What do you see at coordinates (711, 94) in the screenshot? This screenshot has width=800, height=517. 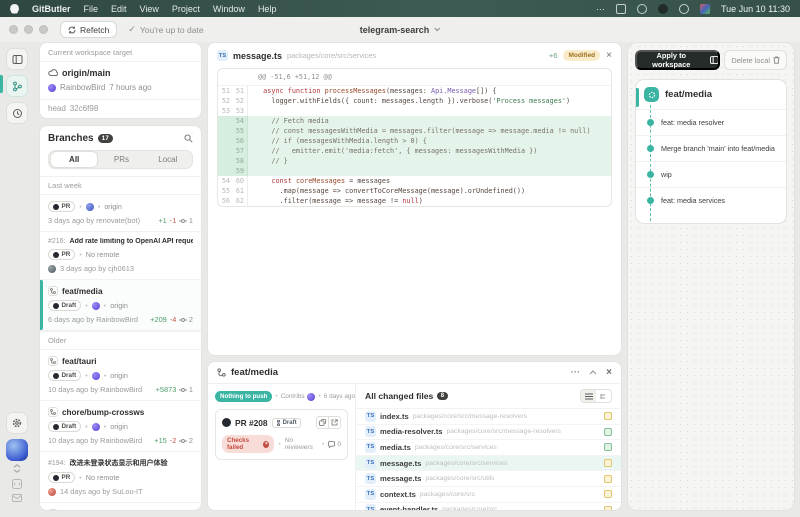 I see `stashed-branch-header: feat/media` at bounding box center [711, 94].